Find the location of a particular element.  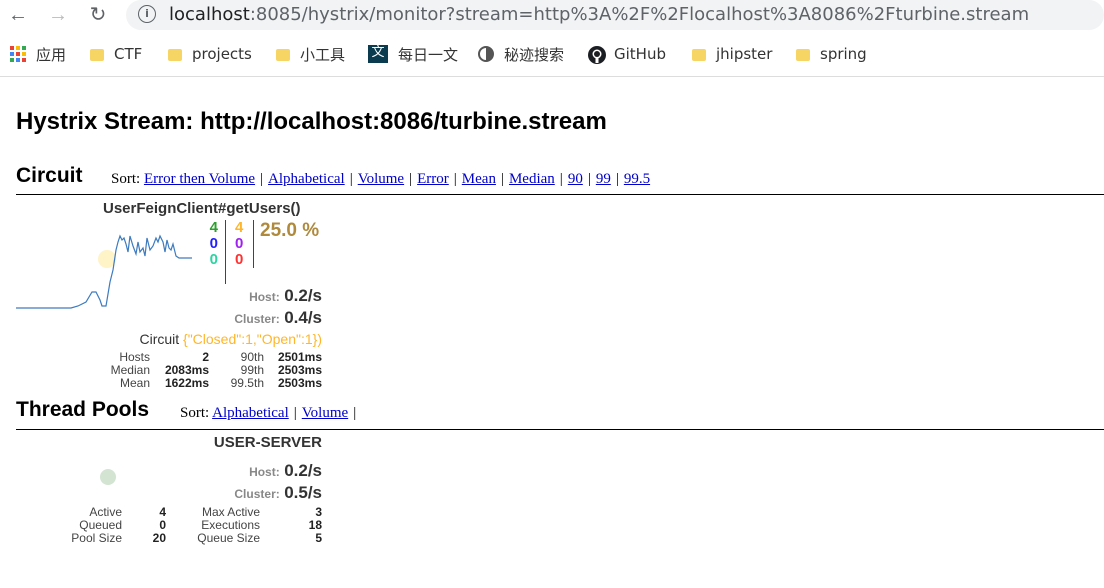

short-circuited-count: 0 is located at coordinates (213, 243).